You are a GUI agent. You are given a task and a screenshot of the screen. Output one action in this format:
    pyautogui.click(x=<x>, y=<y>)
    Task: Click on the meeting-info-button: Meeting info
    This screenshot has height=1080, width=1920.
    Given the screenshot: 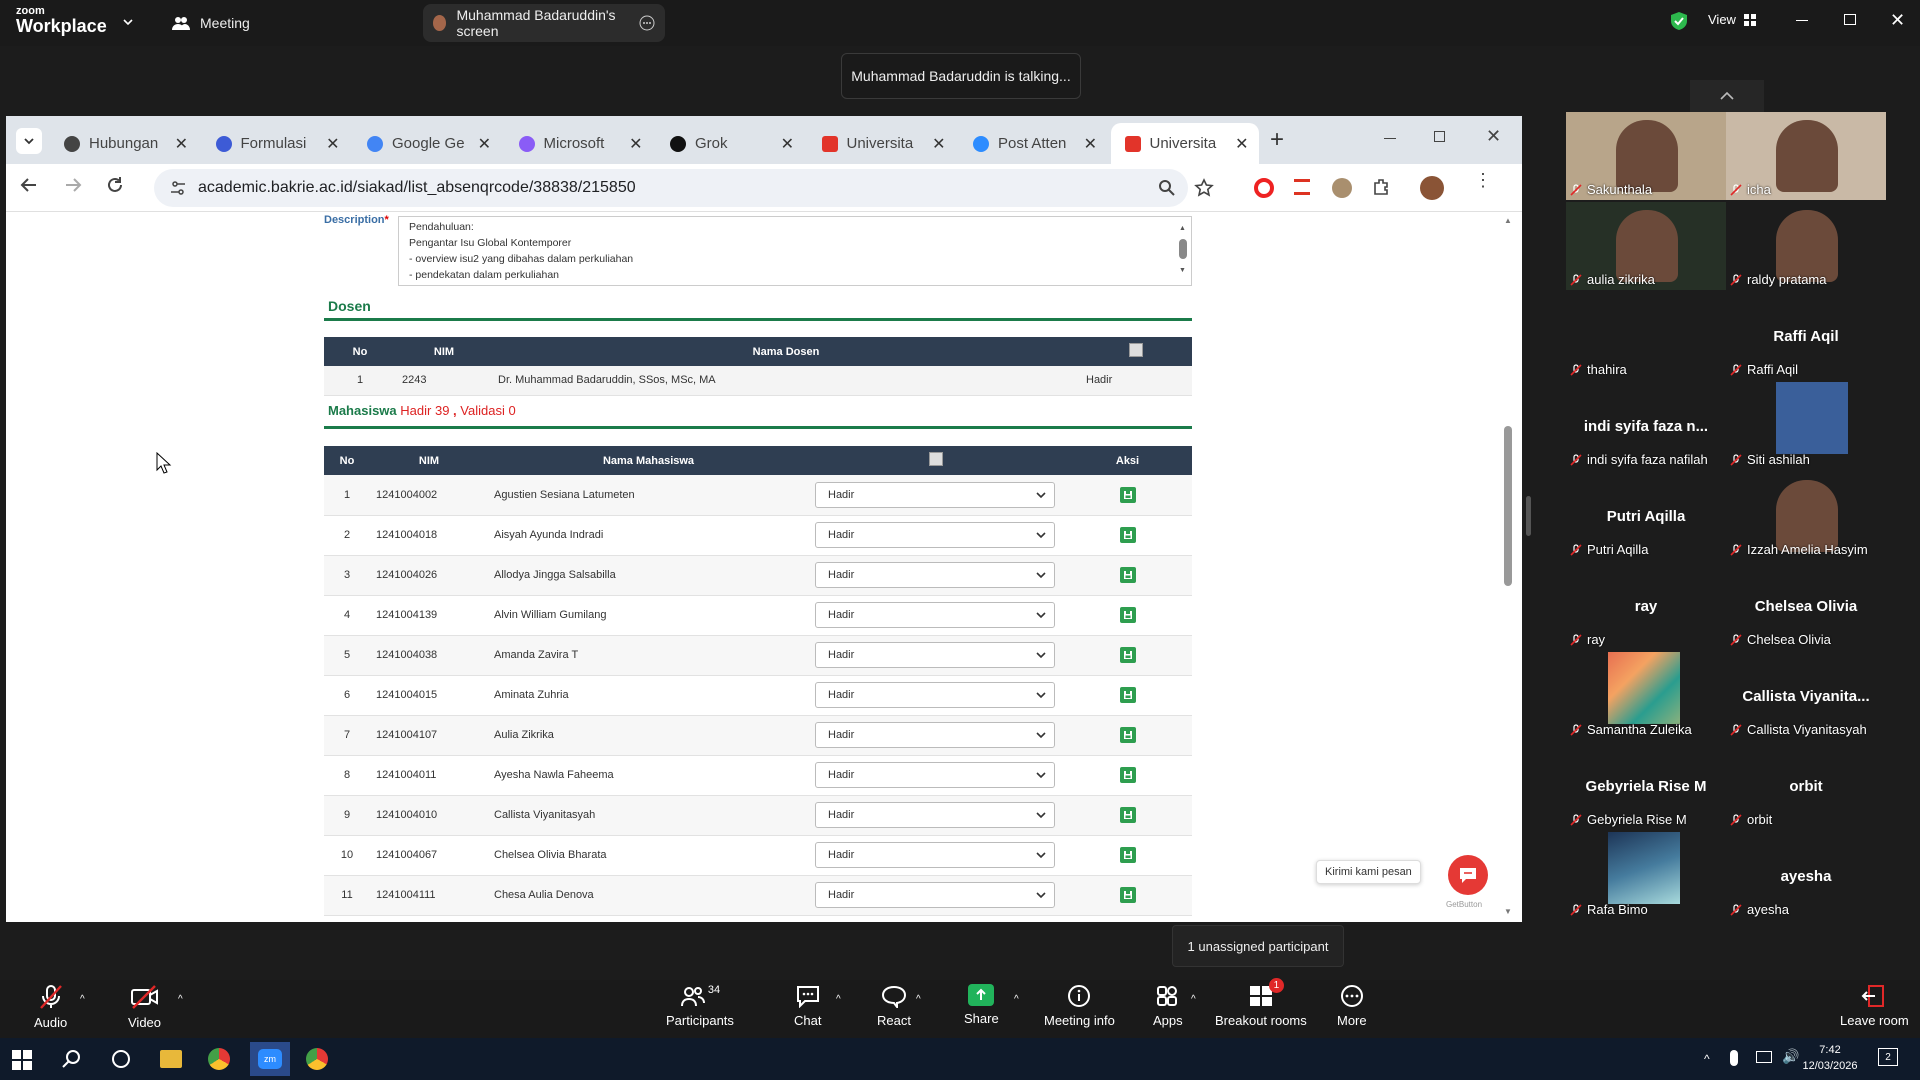 What is the action you would take?
    pyautogui.click(x=1079, y=1006)
    